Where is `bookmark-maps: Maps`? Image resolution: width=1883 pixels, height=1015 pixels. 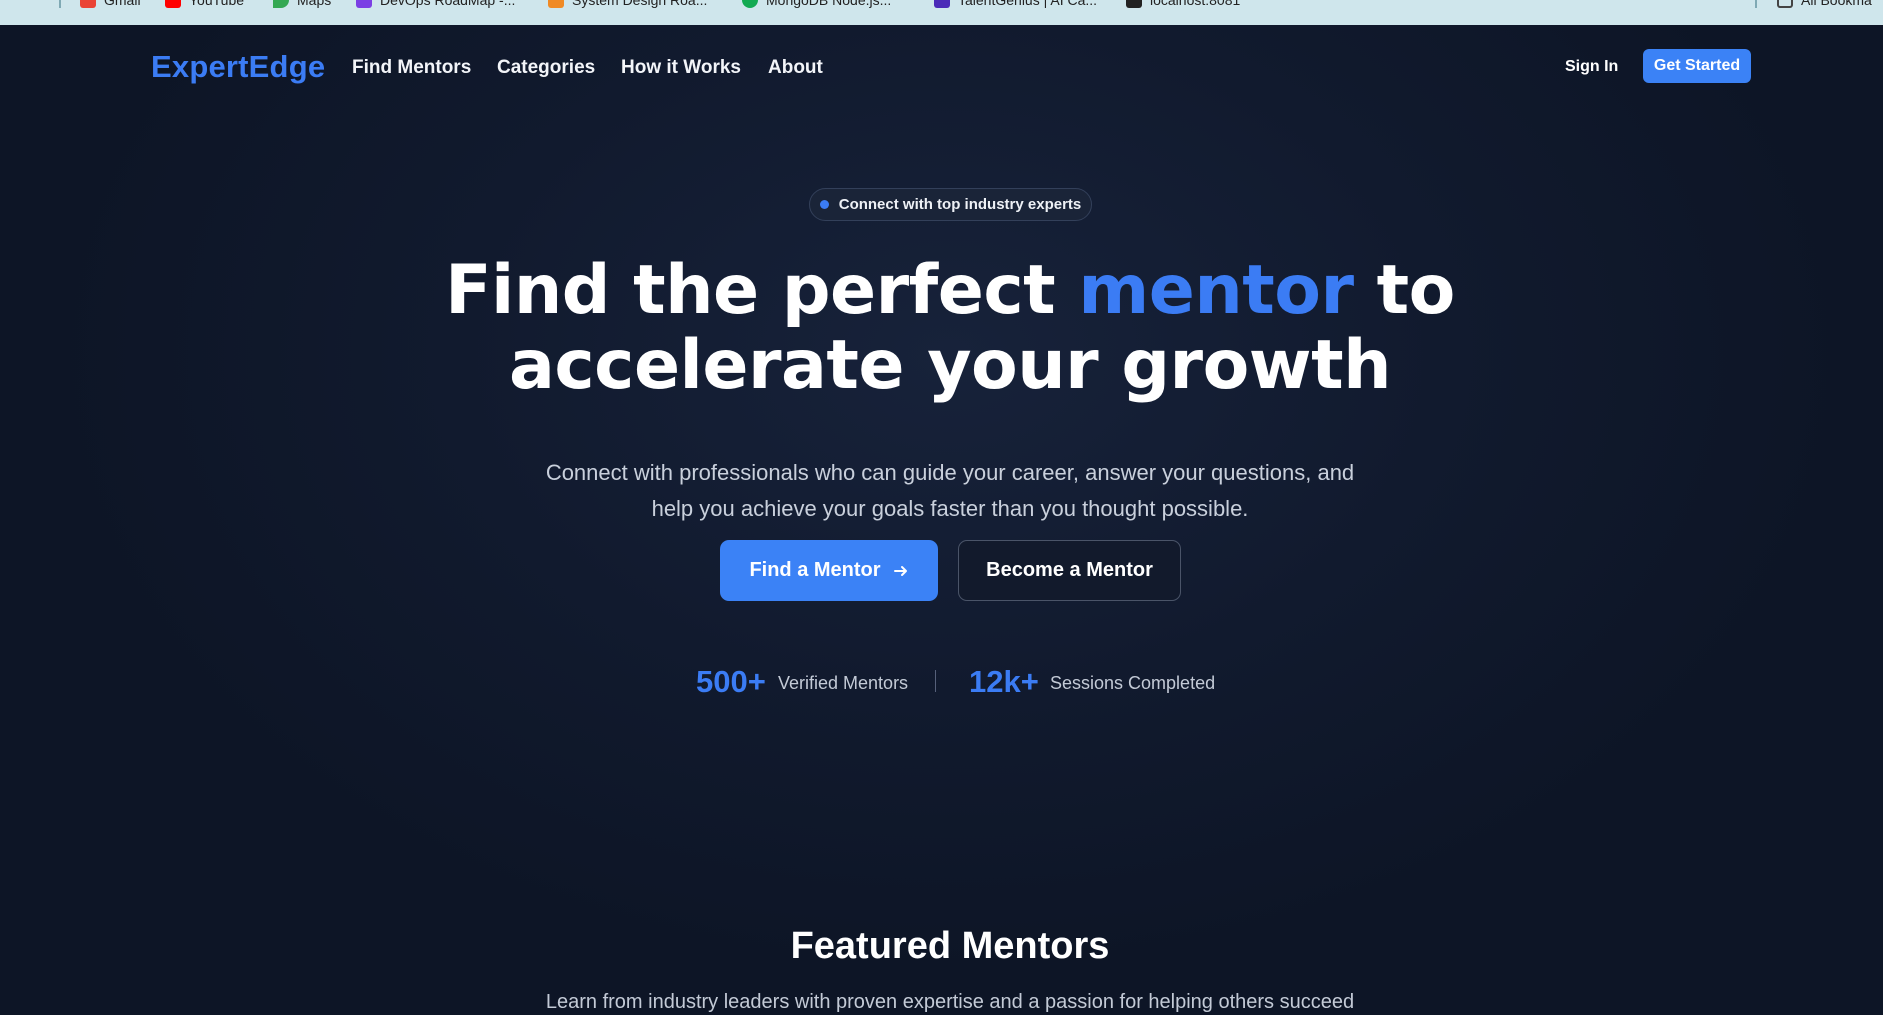 bookmark-maps: Maps is located at coordinates (302, 4).